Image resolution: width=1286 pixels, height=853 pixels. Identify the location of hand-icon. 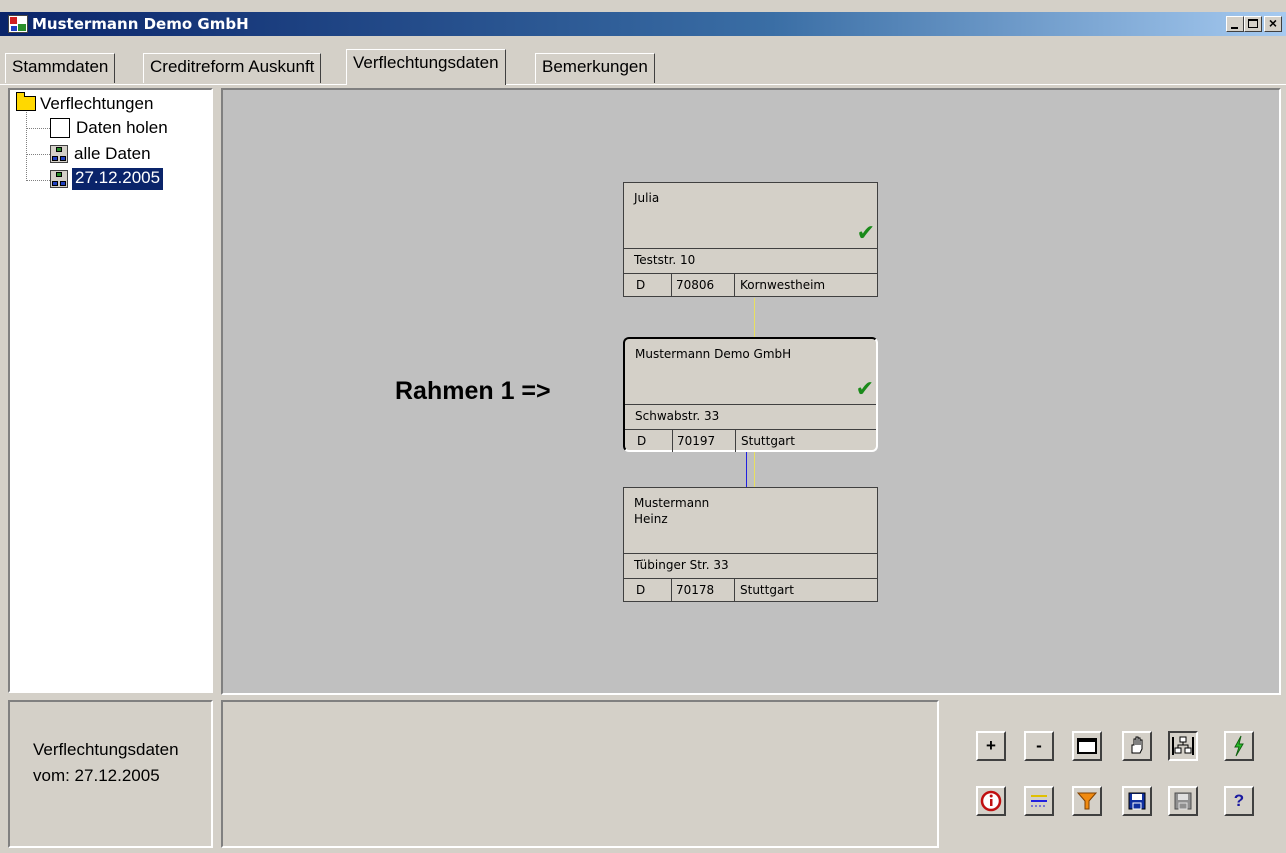
(1137, 745).